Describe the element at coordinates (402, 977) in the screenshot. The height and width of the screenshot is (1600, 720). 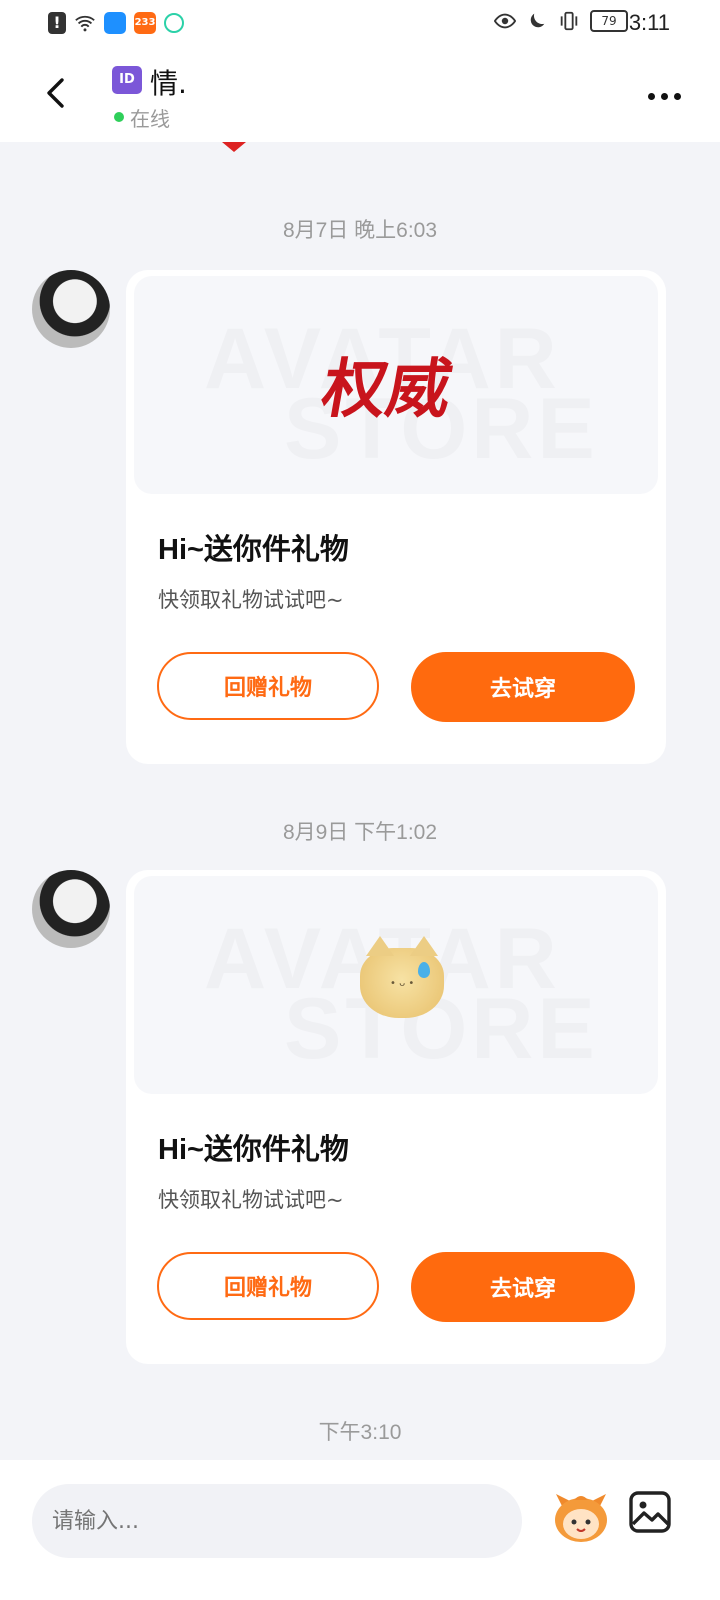
I see `gift-item-image: • ᴗ •` at that location.